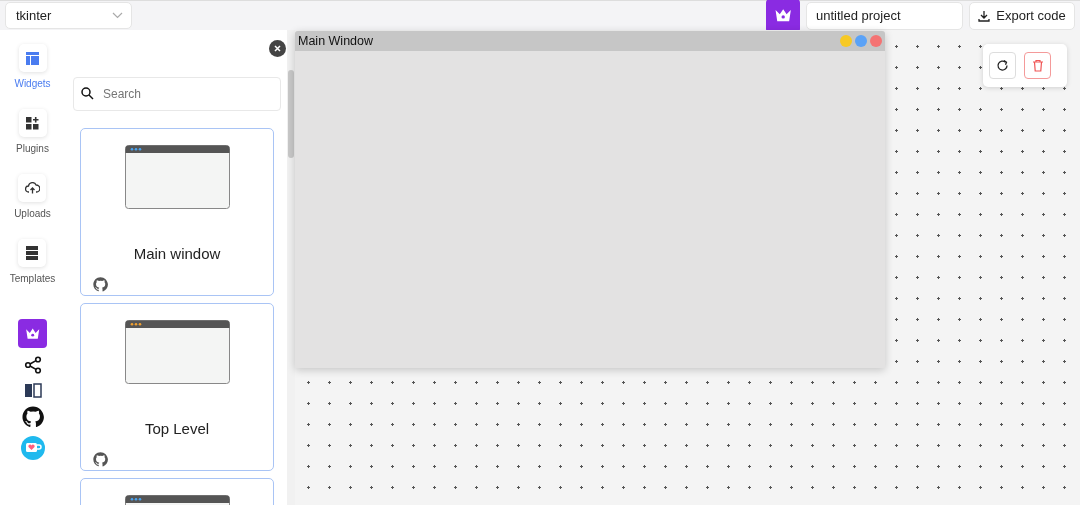  What do you see at coordinates (32, 390) in the screenshot?
I see `book-icon` at bounding box center [32, 390].